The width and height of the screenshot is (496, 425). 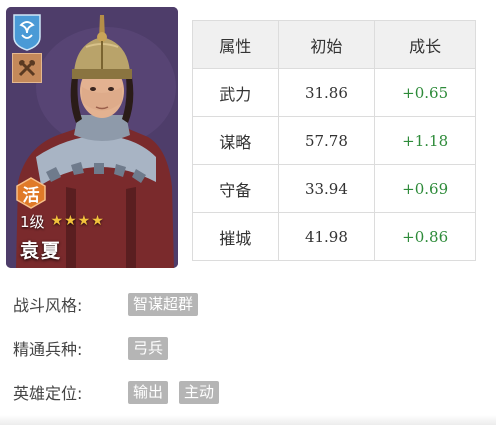 What do you see at coordinates (326, 236) in the screenshot?
I see `initial-cell: 41.98` at bounding box center [326, 236].